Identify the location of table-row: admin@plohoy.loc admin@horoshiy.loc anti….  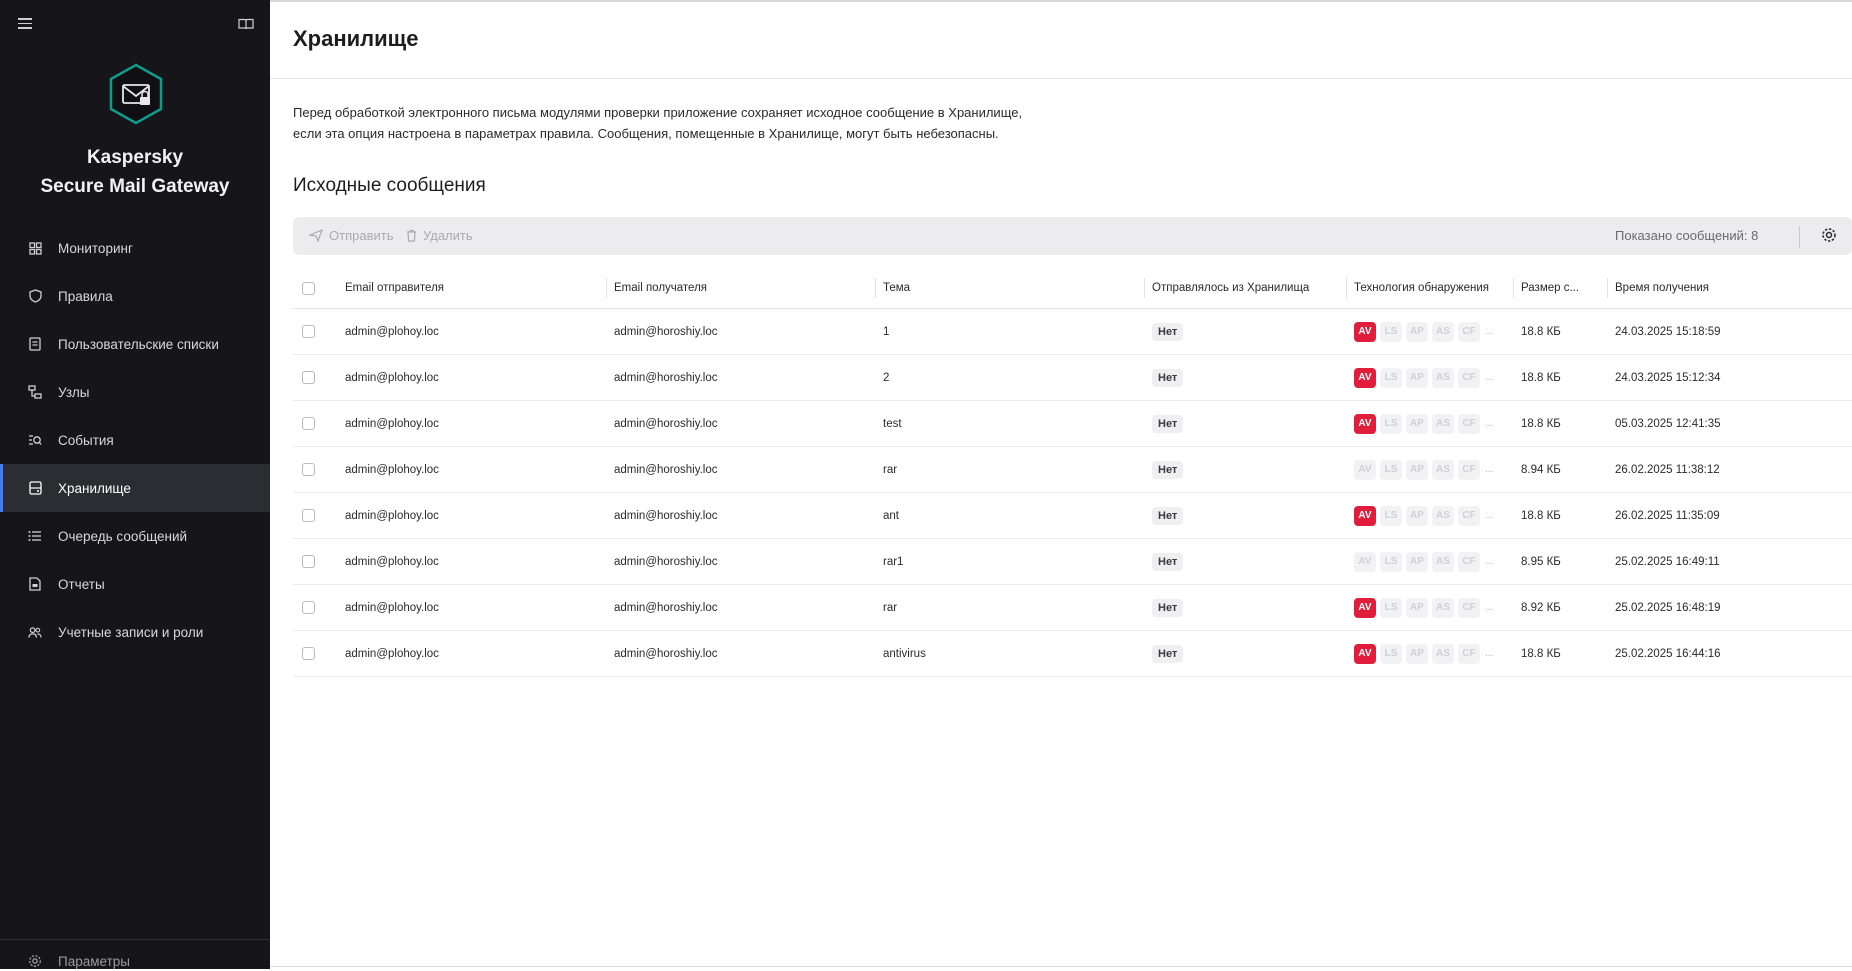
(1072, 654).